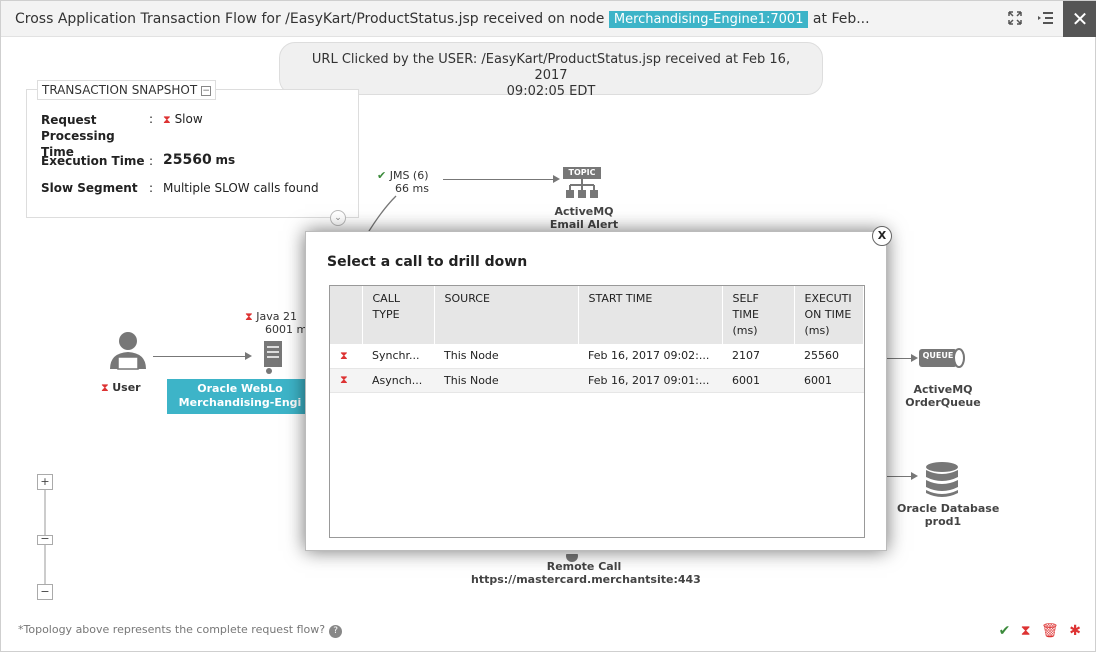 The width and height of the screenshot is (1096, 652). I want to click on snapshot-row-execution: Execution Time : 25560 ms, so click(138, 160).